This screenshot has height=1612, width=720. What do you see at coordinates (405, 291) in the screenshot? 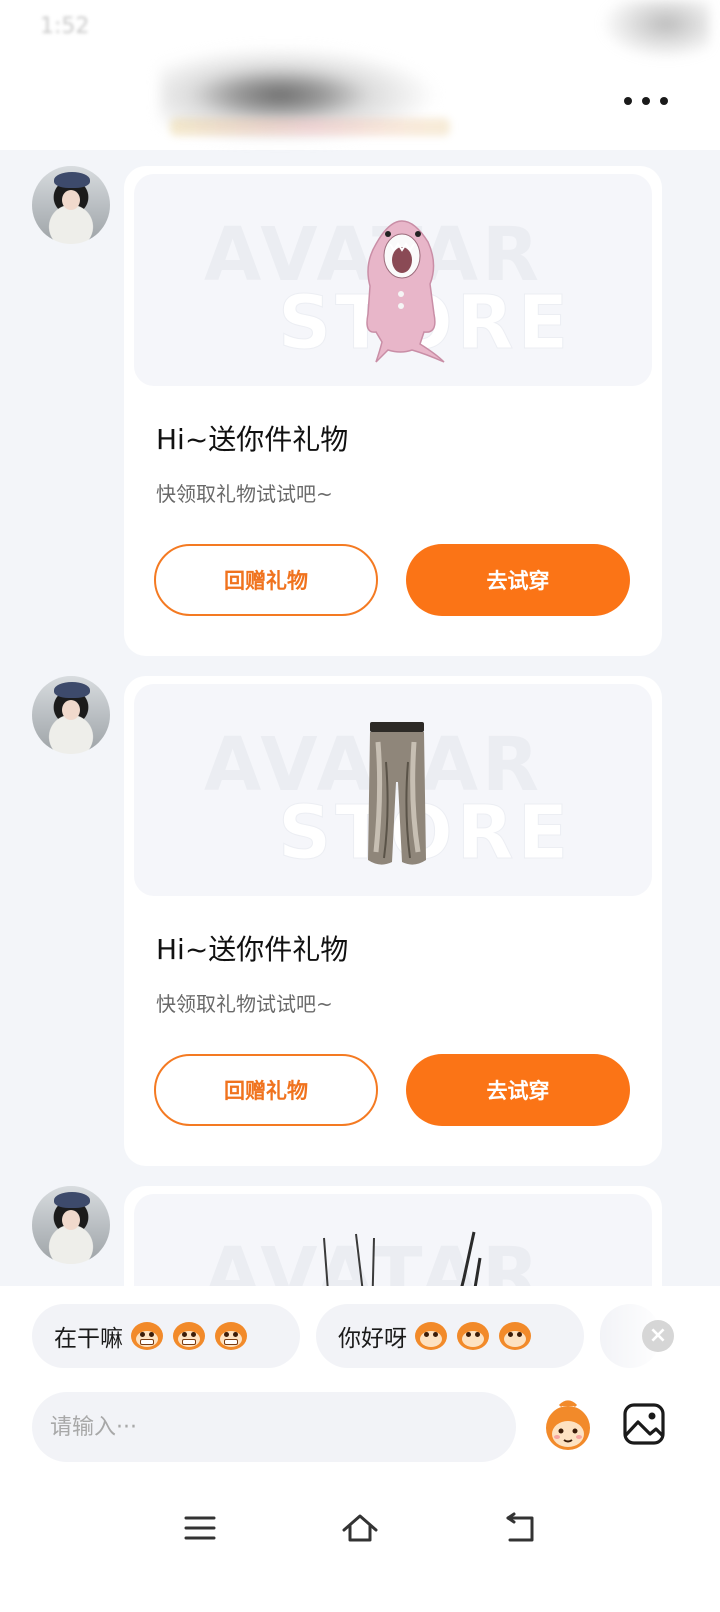
I see `shark-hoodie-image` at bounding box center [405, 291].